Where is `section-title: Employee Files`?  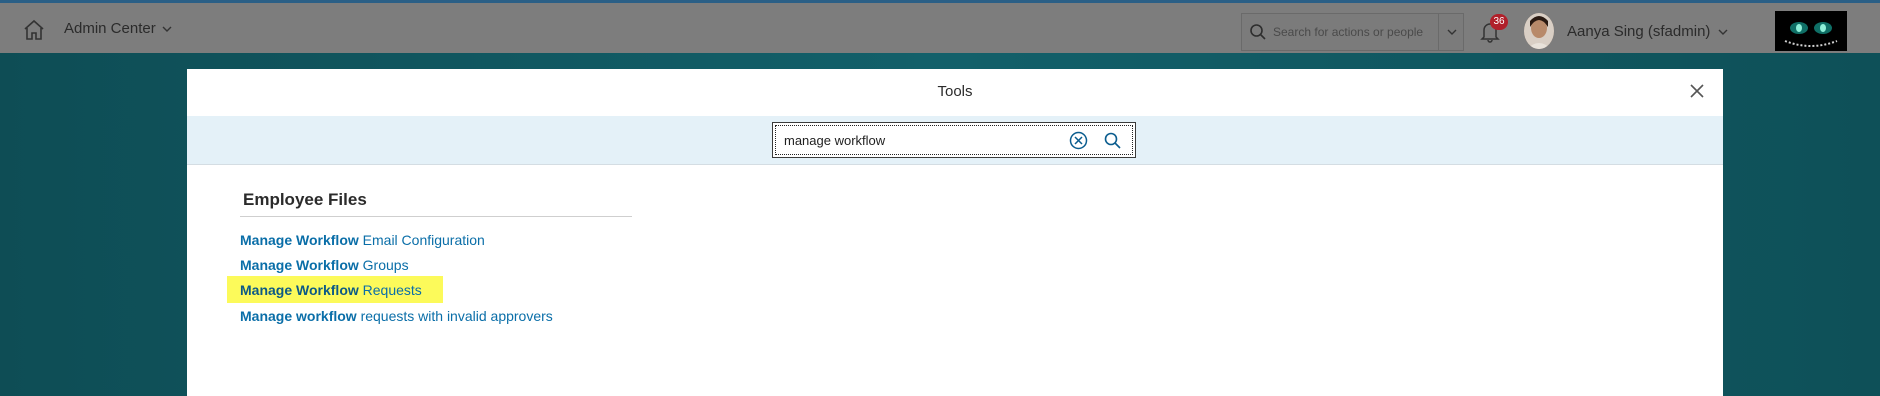
section-title: Employee Files is located at coordinates (305, 199).